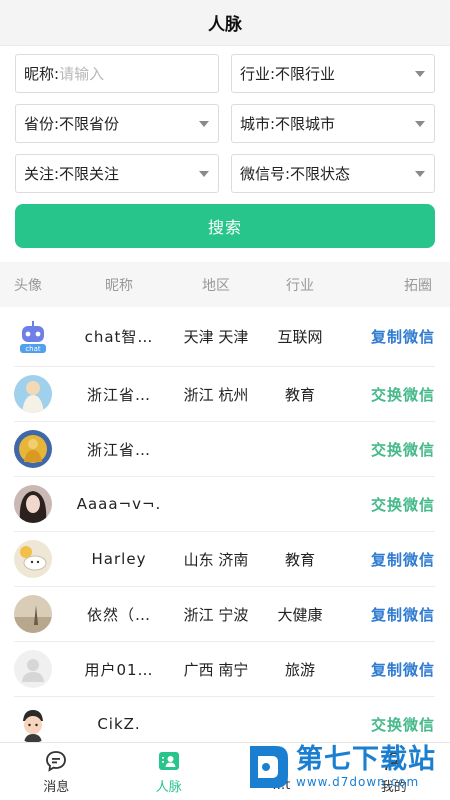 Image resolution: width=450 pixels, height=800 pixels. Describe the element at coordinates (300, 337) in the screenshot. I see `row-industry: 互联网` at that location.